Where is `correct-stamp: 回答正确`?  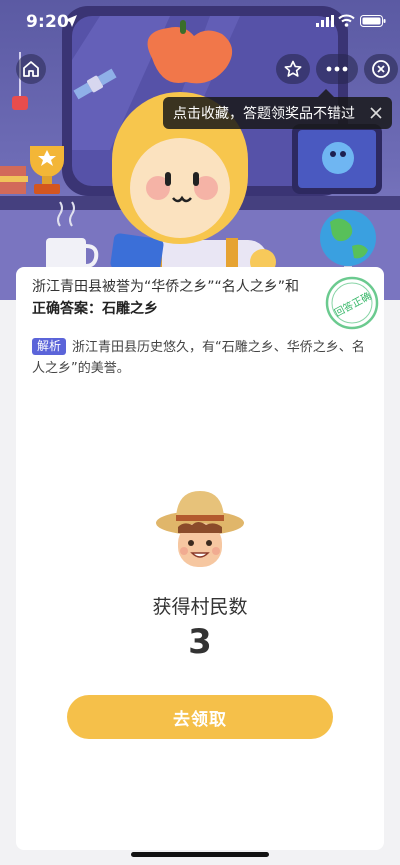
correct-stamp: 回答正确 is located at coordinates (352, 303).